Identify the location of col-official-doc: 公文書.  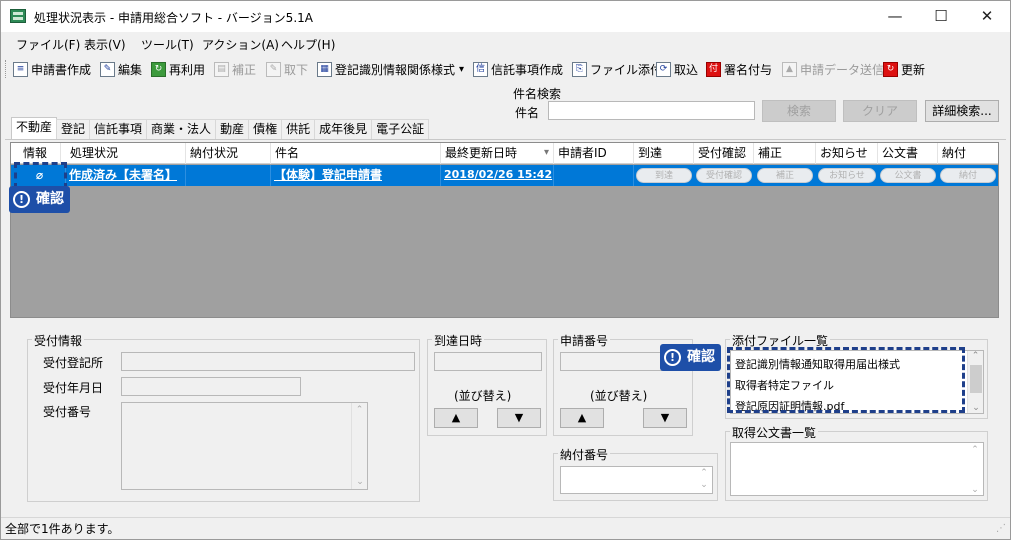
(908, 153).